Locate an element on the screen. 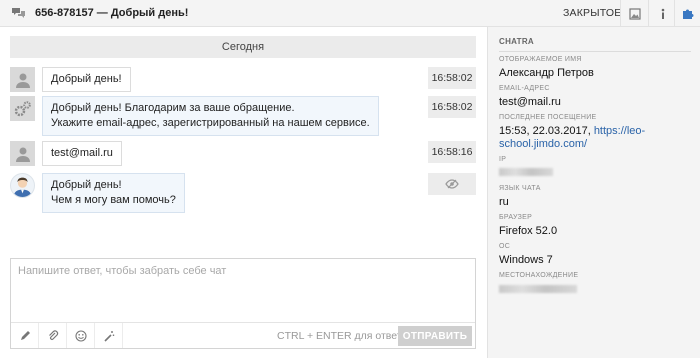 This screenshot has width=700, height=358. email-label: EMAIL-АДРЕС is located at coordinates (524, 88).